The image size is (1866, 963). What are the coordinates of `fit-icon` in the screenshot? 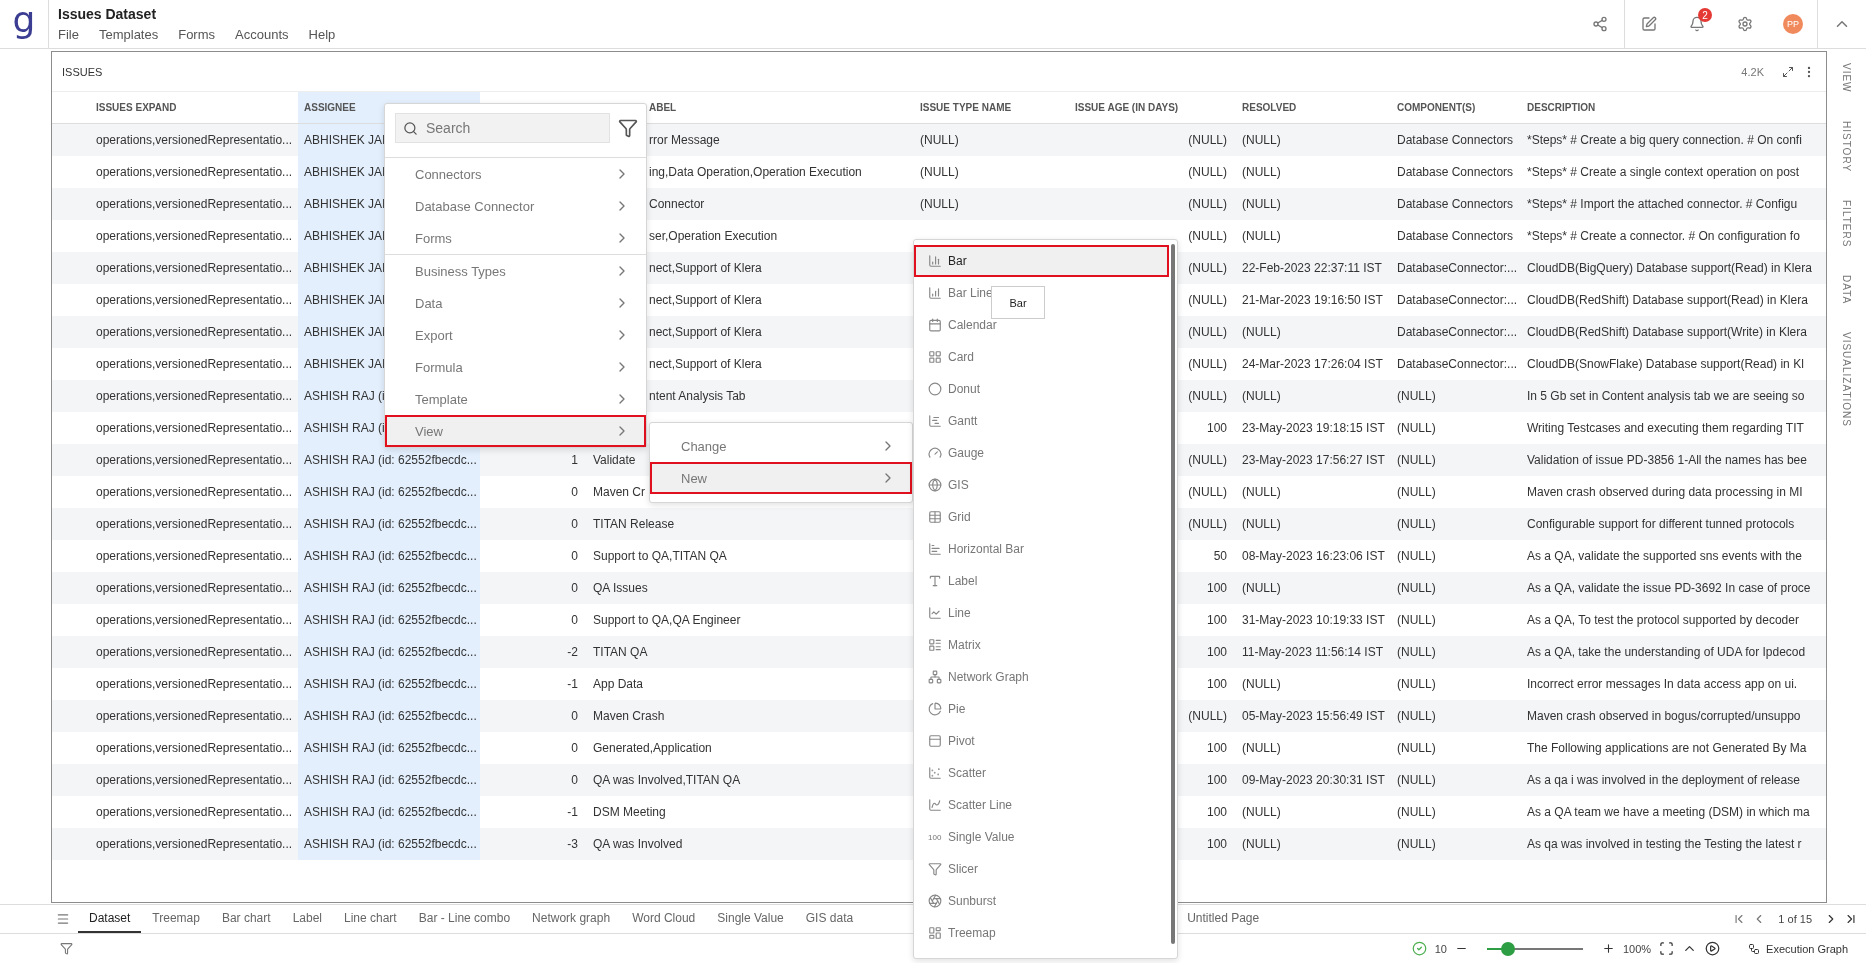 It's located at (1667, 948).